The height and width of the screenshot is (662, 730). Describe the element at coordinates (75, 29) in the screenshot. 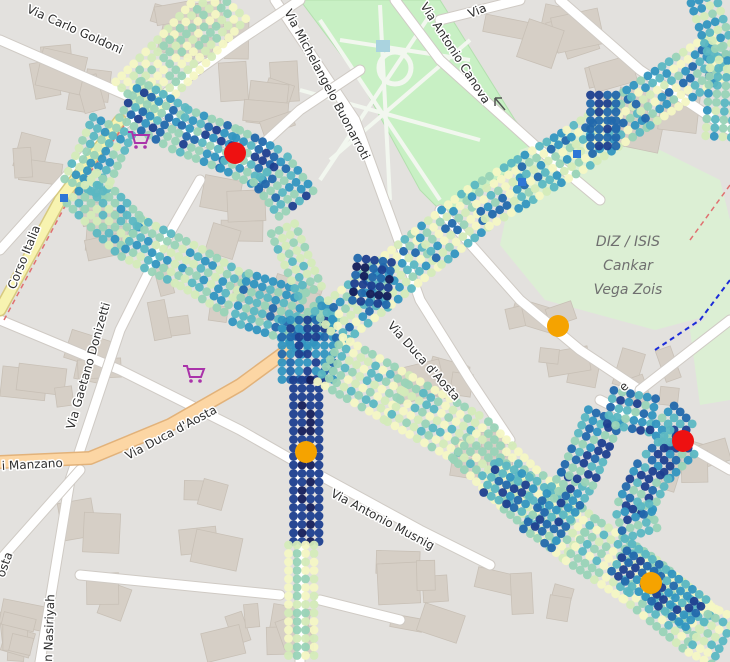

I see `street-label-via-carlo-goldoni: Via Carlo Goldoni` at that location.